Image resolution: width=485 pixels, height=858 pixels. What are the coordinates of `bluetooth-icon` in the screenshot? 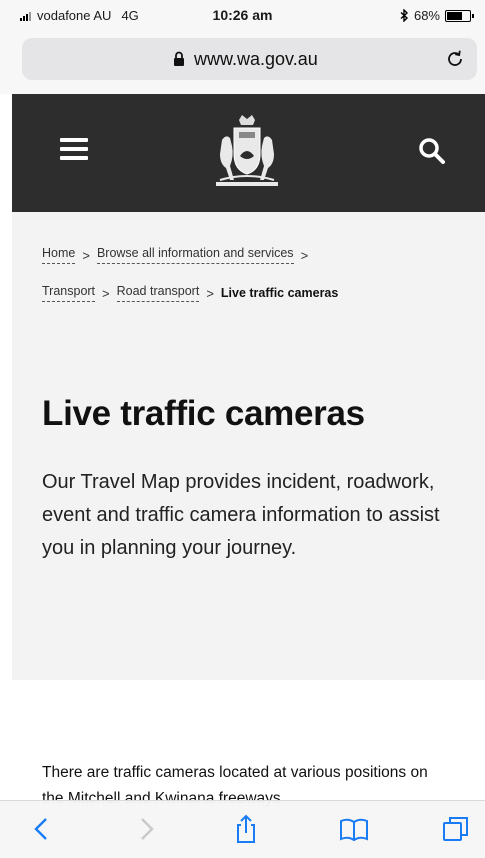 It's located at (404, 15).